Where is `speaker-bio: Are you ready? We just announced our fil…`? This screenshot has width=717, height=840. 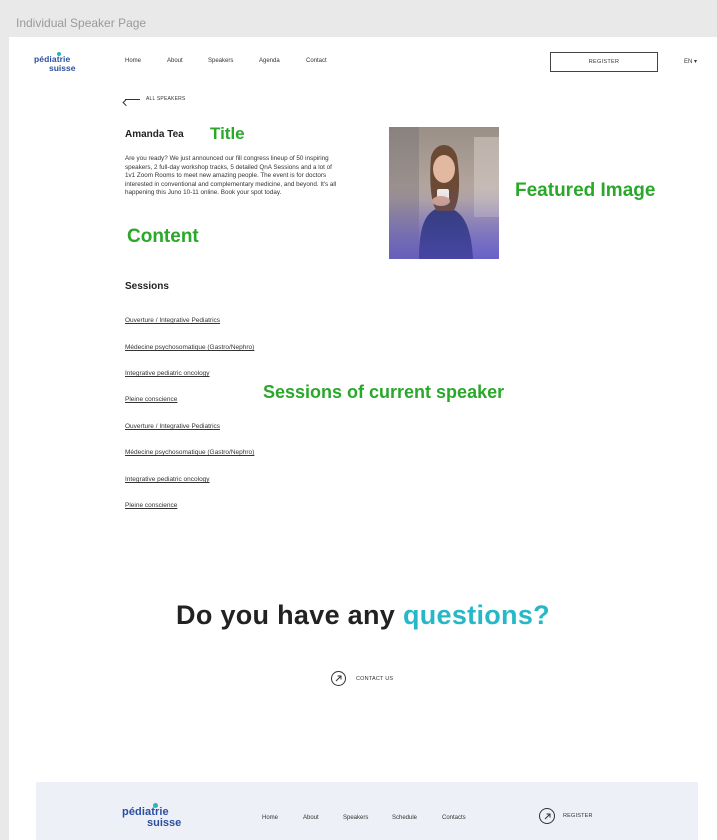
speaker-bio: Are you ready? We just announced our fil… is located at coordinates (231, 176).